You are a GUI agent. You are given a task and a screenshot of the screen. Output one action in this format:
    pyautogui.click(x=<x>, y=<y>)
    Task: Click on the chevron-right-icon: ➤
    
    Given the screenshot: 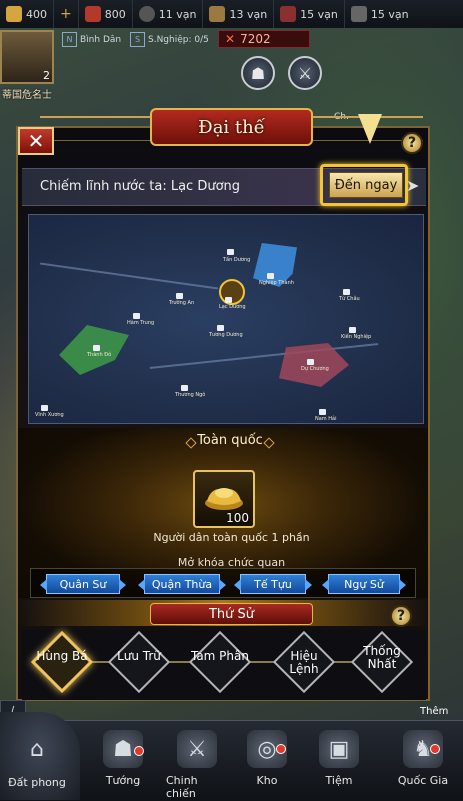 What is the action you would take?
    pyautogui.click(x=413, y=185)
    